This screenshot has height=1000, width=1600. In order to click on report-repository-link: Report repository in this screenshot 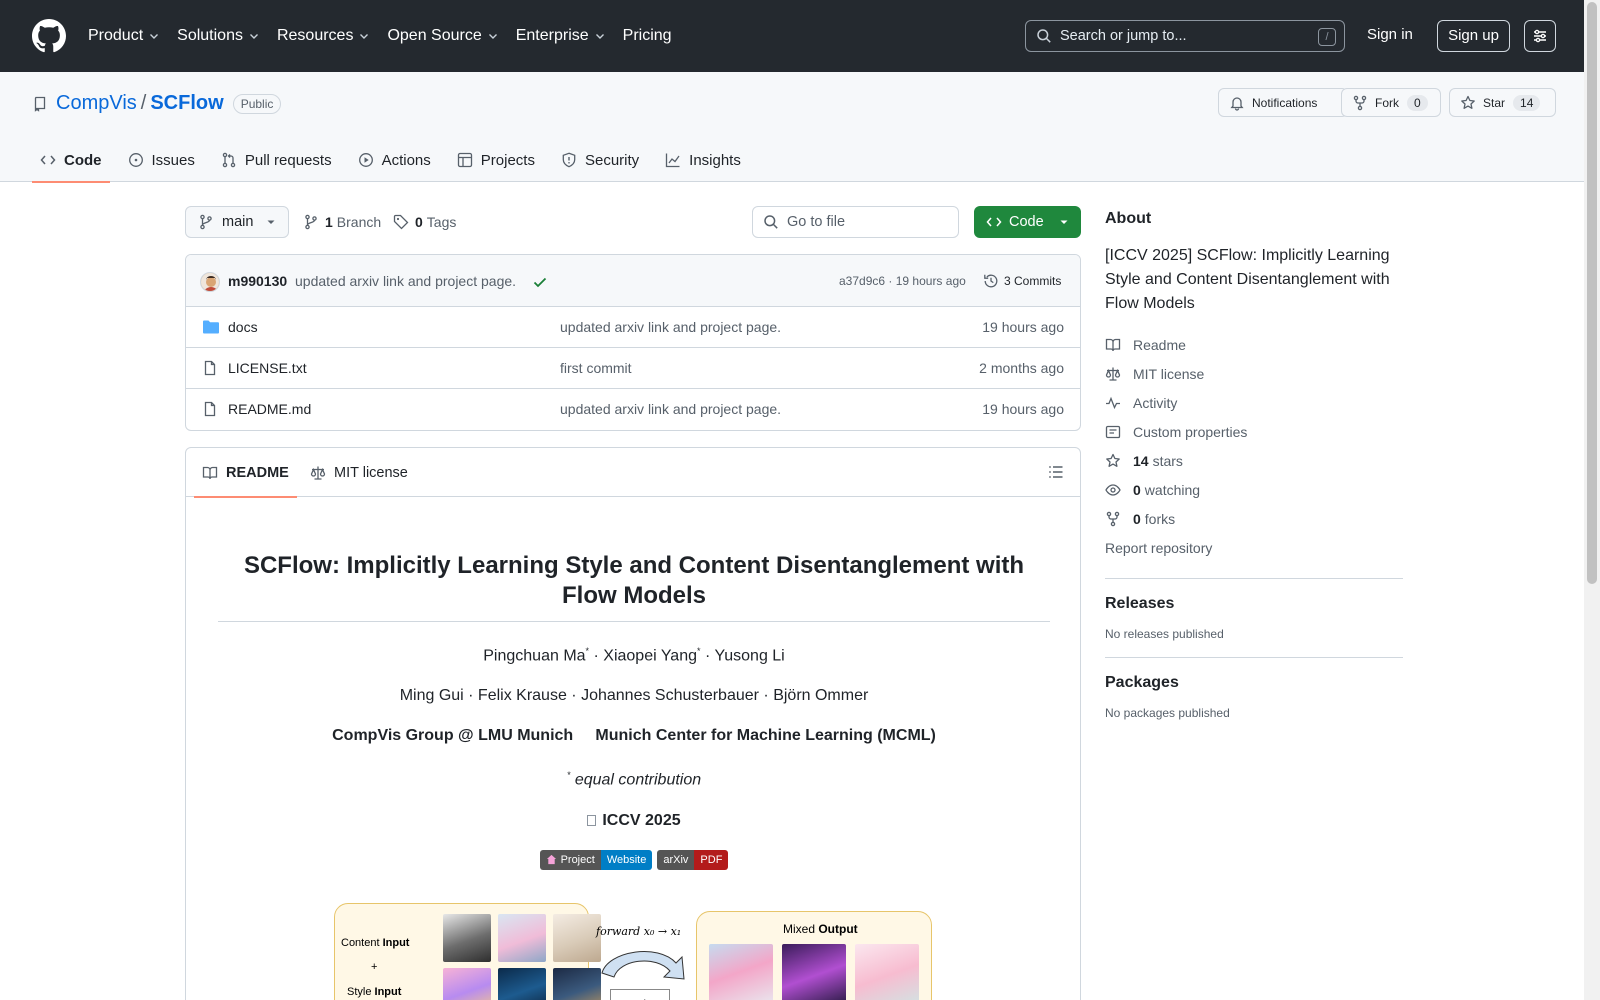, I will do `click(1254, 547)`.